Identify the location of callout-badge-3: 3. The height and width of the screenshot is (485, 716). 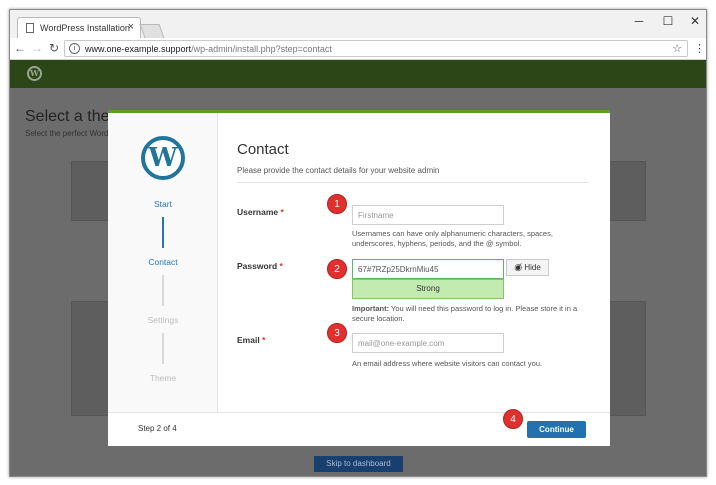
(337, 333).